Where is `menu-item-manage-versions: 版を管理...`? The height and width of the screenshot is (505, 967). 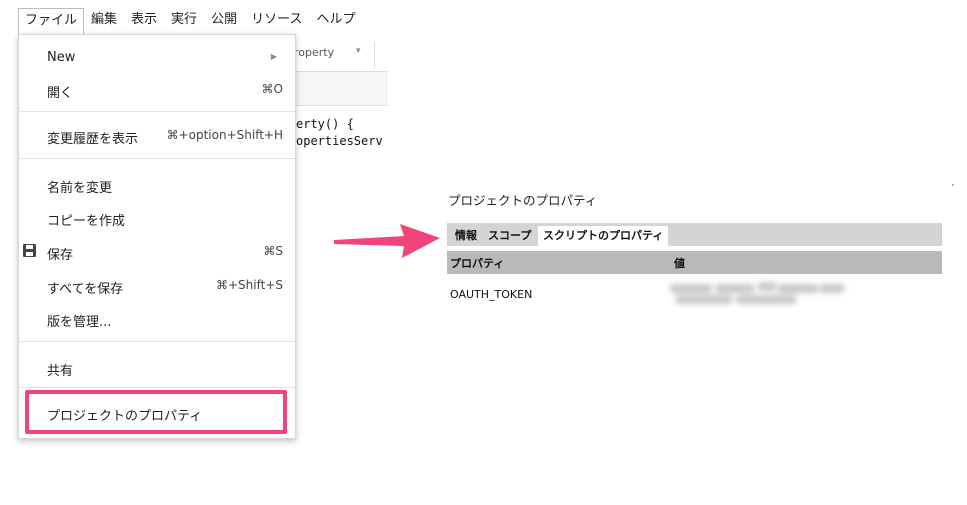 menu-item-manage-versions: 版を管理... is located at coordinates (157, 319).